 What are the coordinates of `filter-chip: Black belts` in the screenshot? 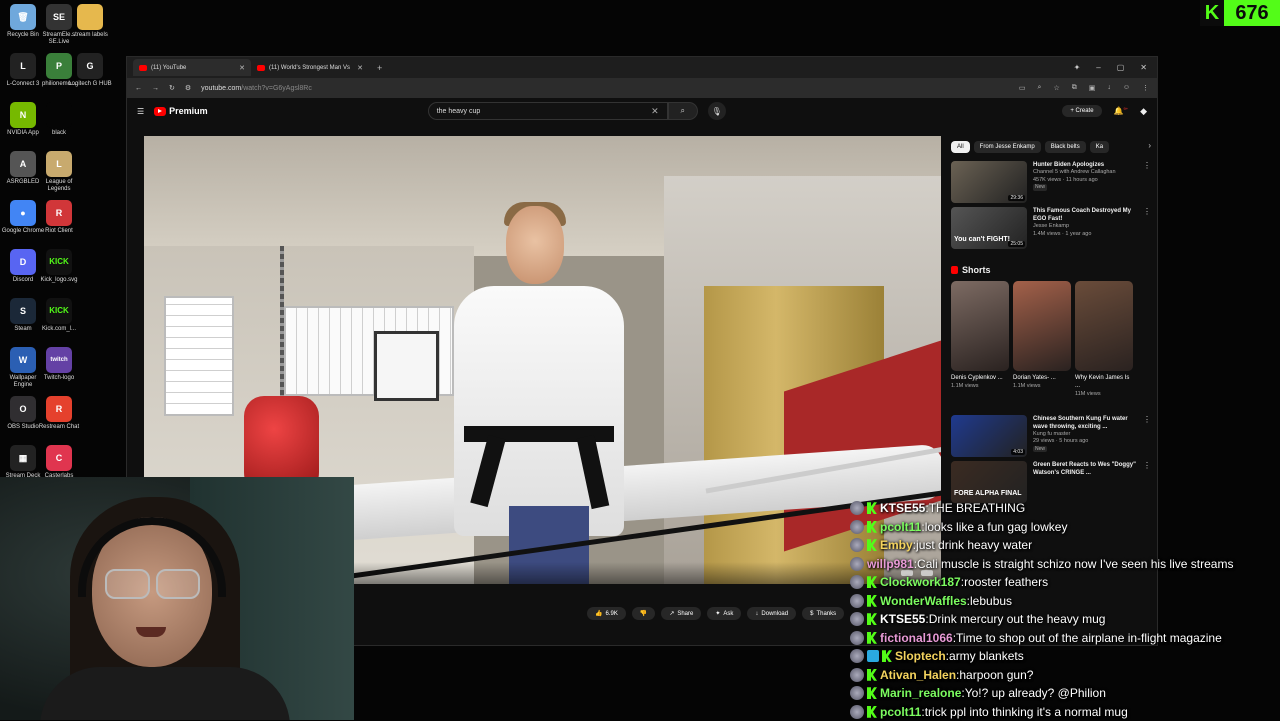 It's located at (1065, 147).